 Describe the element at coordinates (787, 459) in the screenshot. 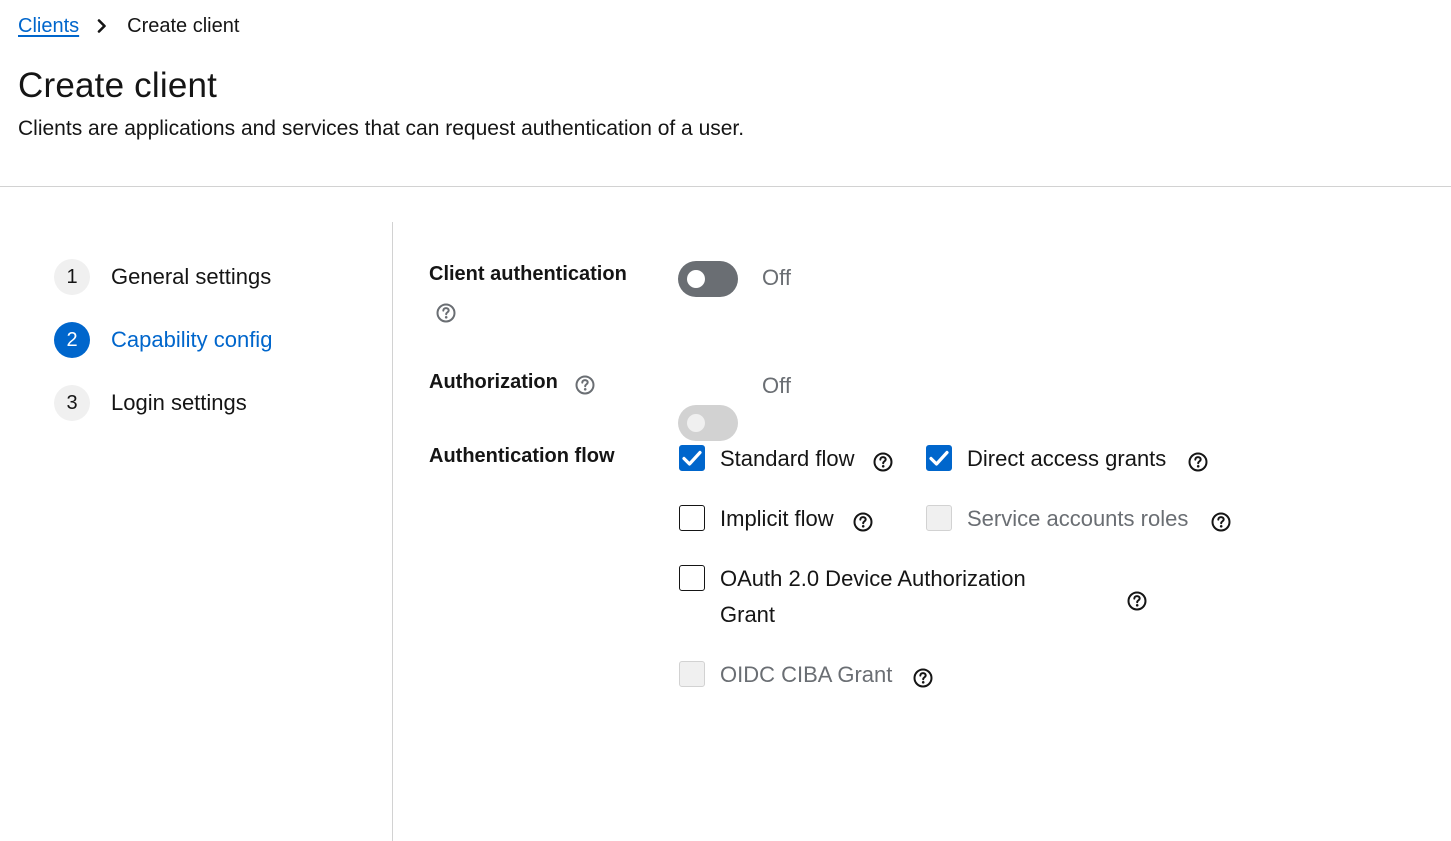

I see `standard-flow-label: Standard flow` at that location.